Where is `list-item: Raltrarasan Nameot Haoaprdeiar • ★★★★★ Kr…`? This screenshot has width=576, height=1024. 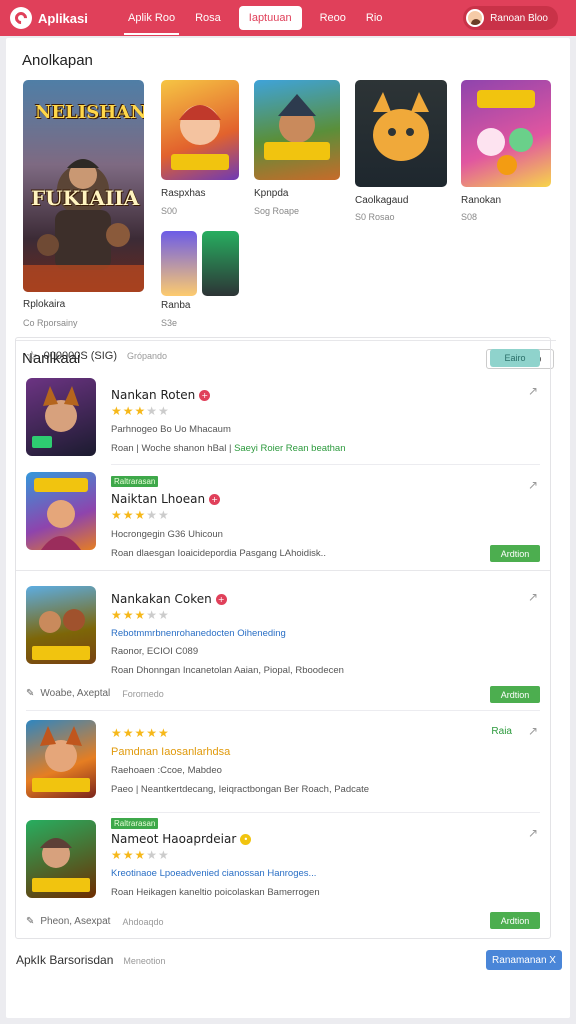
list-item: Raltrarasan Nameot Haoaprdeiar • ★★★★★ Kr… is located at coordinates (283, 878).